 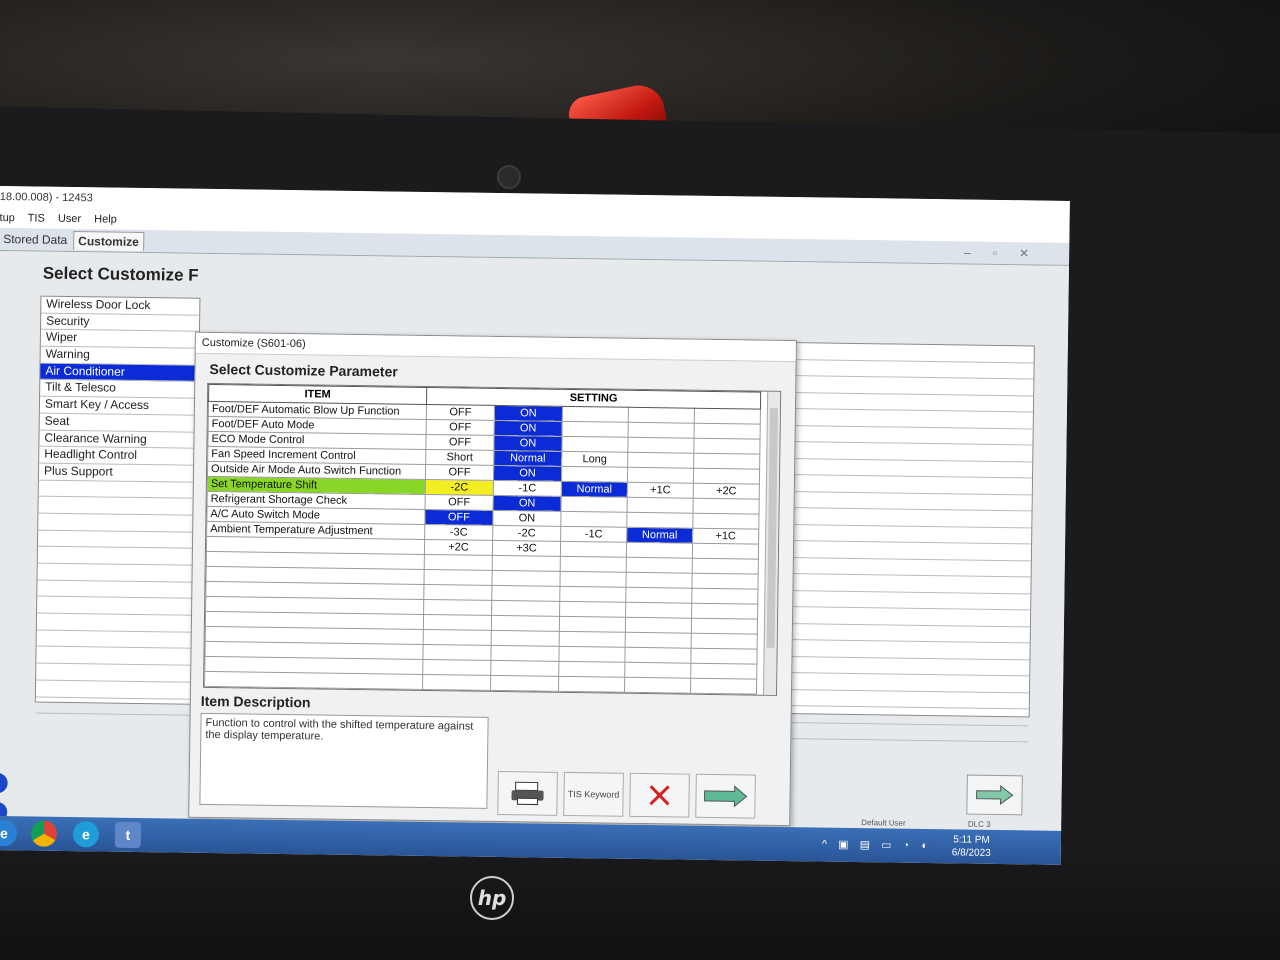 I want to click on setting-option-cell: Long, so click(x=594, y=459).